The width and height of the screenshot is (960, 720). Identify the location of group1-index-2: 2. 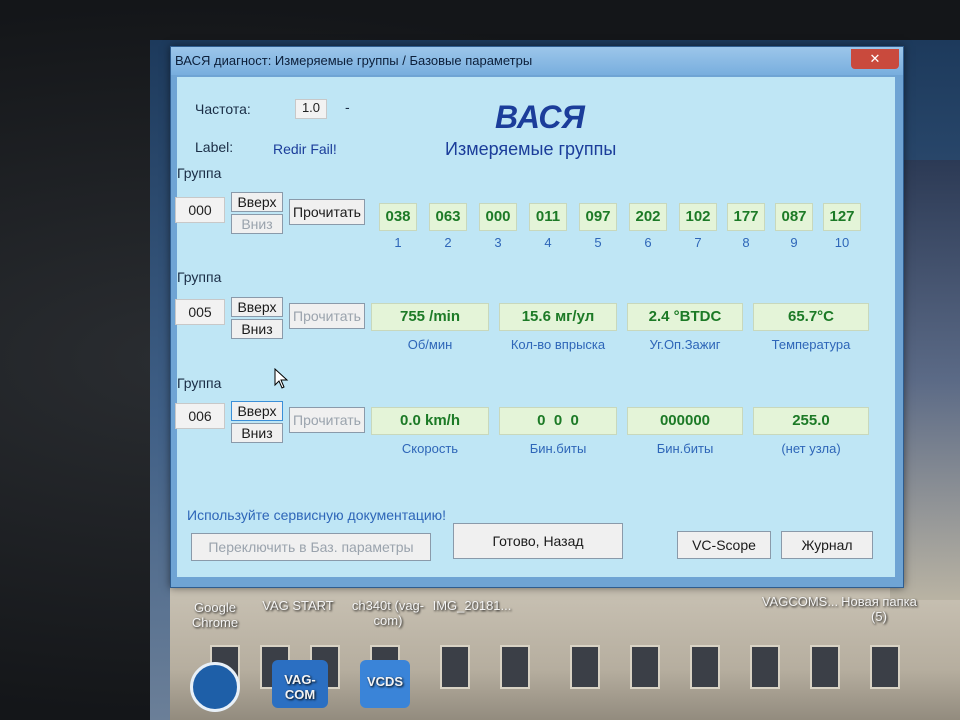
(448, 242).